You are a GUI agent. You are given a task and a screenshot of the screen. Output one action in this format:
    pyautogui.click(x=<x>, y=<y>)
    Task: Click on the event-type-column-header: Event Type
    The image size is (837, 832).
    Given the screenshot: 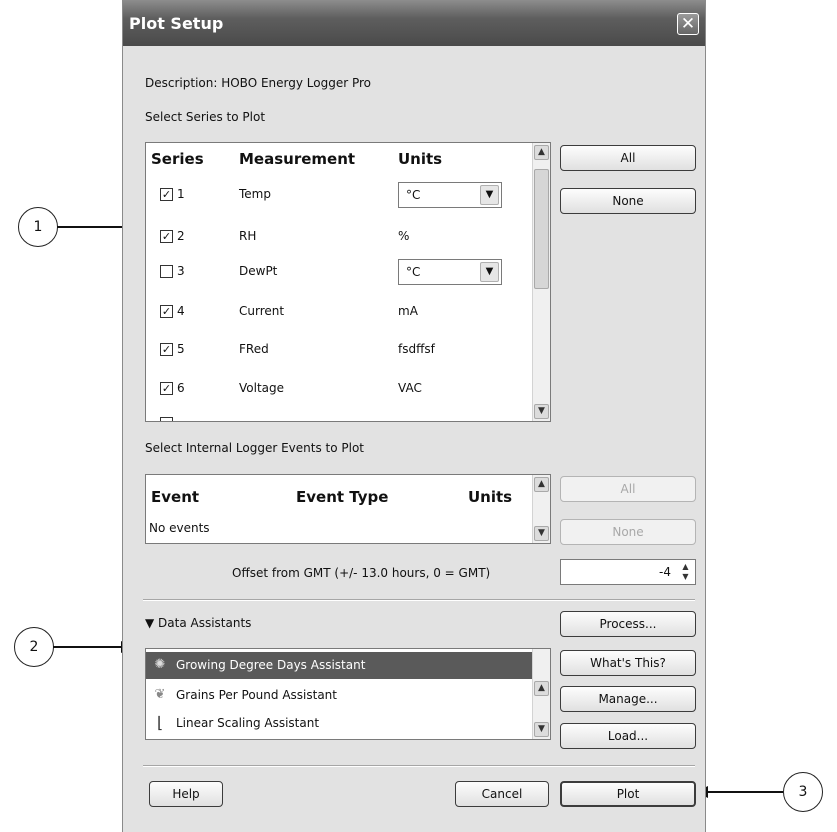 What is the action you would take?
    pyautogui.click(x=342, y=497)
    